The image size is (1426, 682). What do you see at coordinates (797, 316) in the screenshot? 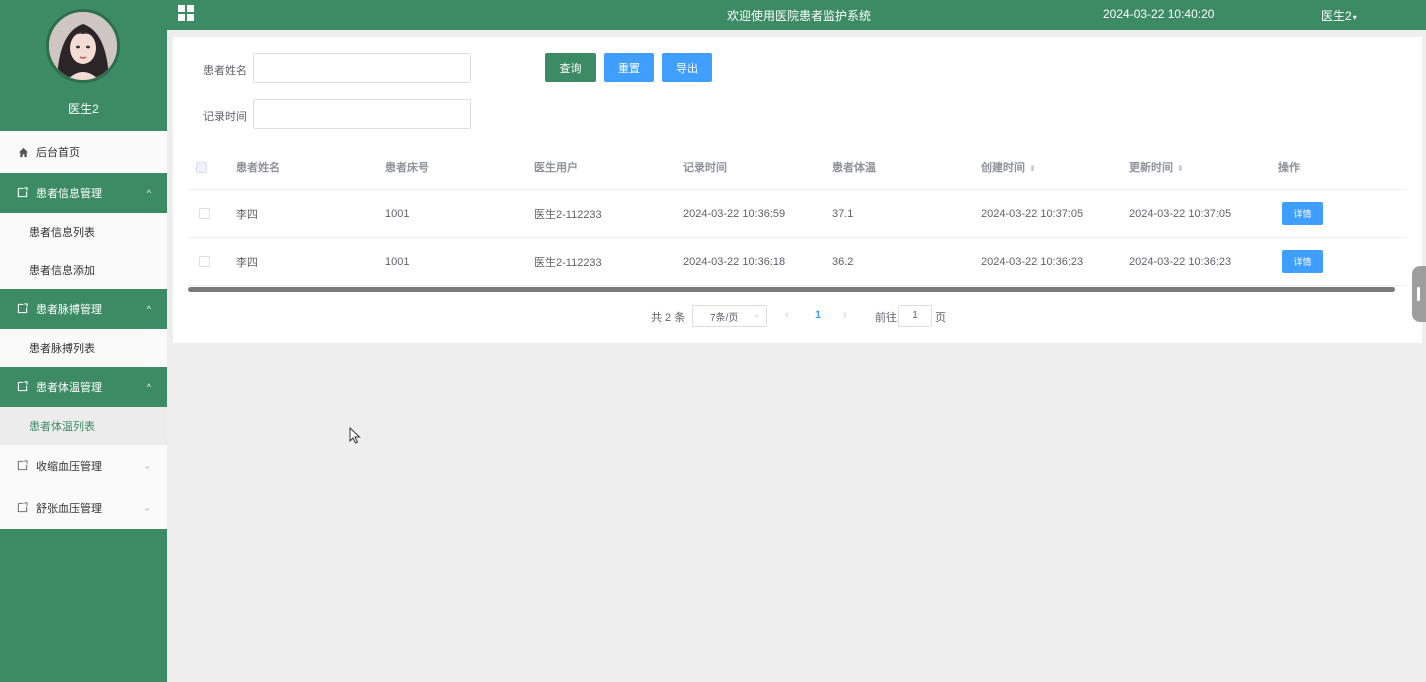
I see `pagination: 共 2 条 7条/页 ⌄ ‹ 1 › 前往 1 页` at bounding box center [797, 316].